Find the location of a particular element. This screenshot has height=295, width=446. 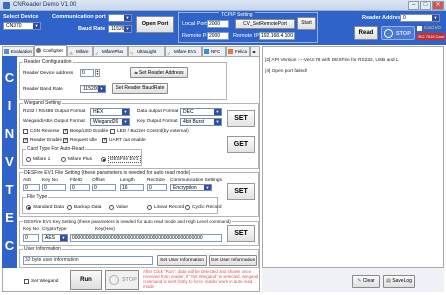

remote-ip-input: 192.168.4.100 is located at coordinates (277, 36).